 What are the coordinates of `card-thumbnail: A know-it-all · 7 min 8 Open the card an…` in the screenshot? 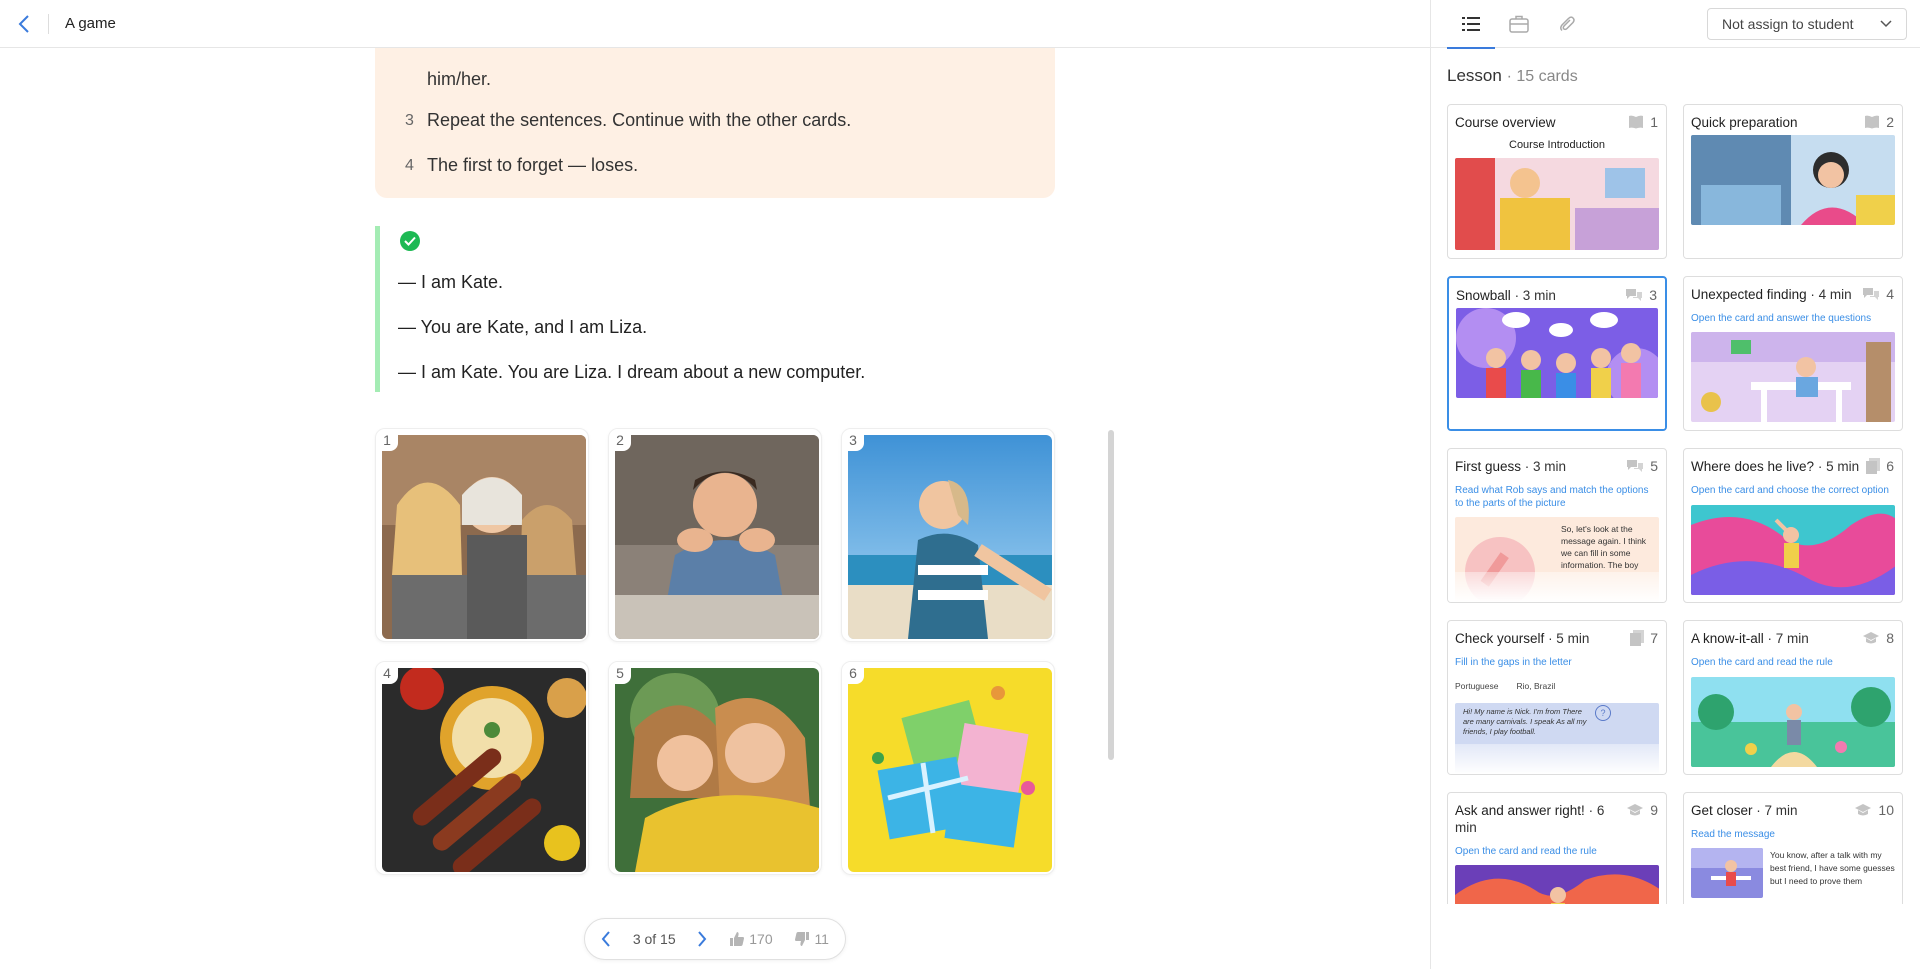 It's located at (1793, 697).